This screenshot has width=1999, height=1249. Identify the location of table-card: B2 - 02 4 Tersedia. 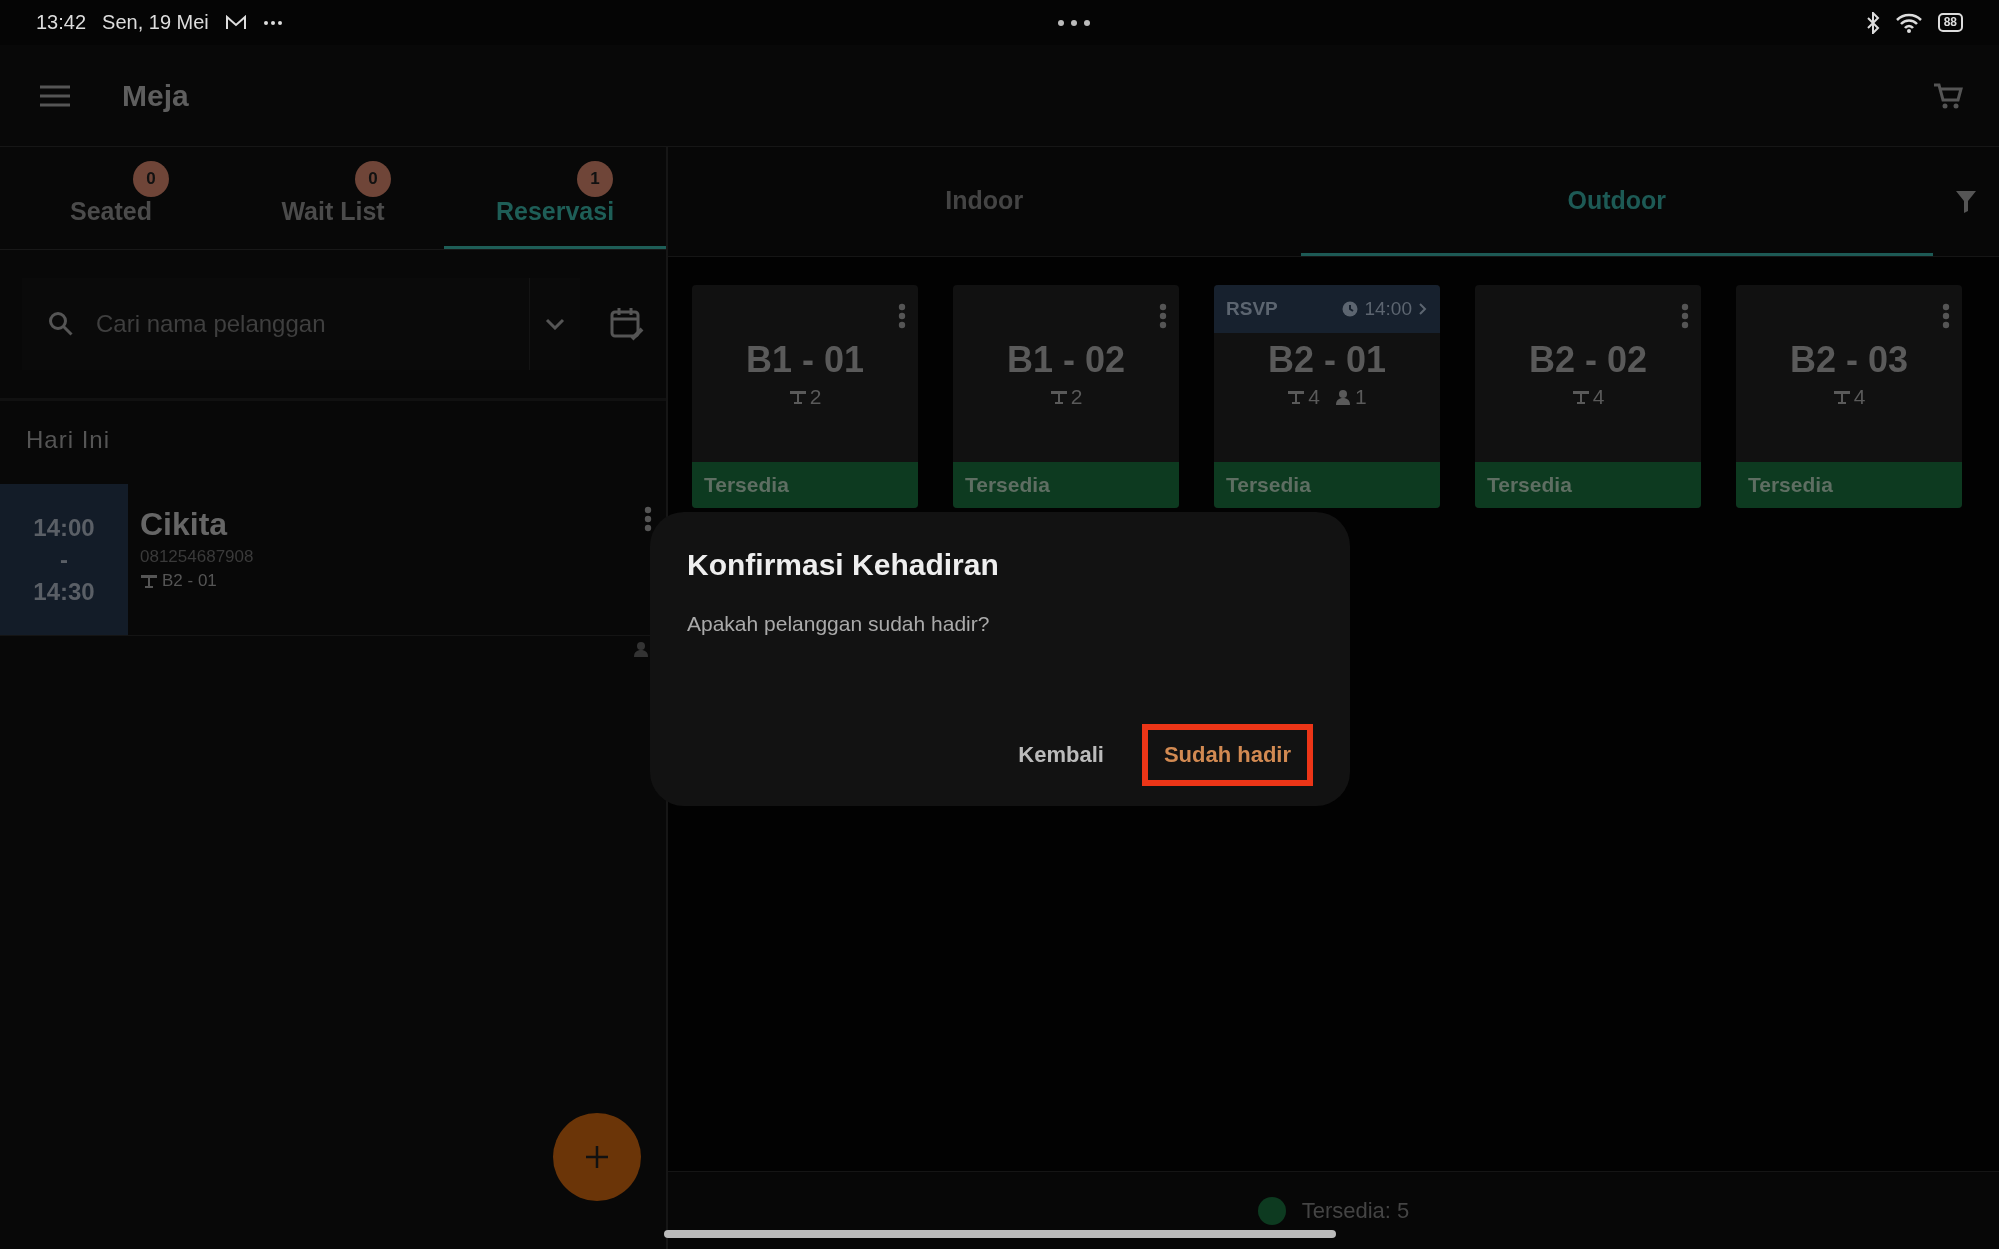
(1588, 396).